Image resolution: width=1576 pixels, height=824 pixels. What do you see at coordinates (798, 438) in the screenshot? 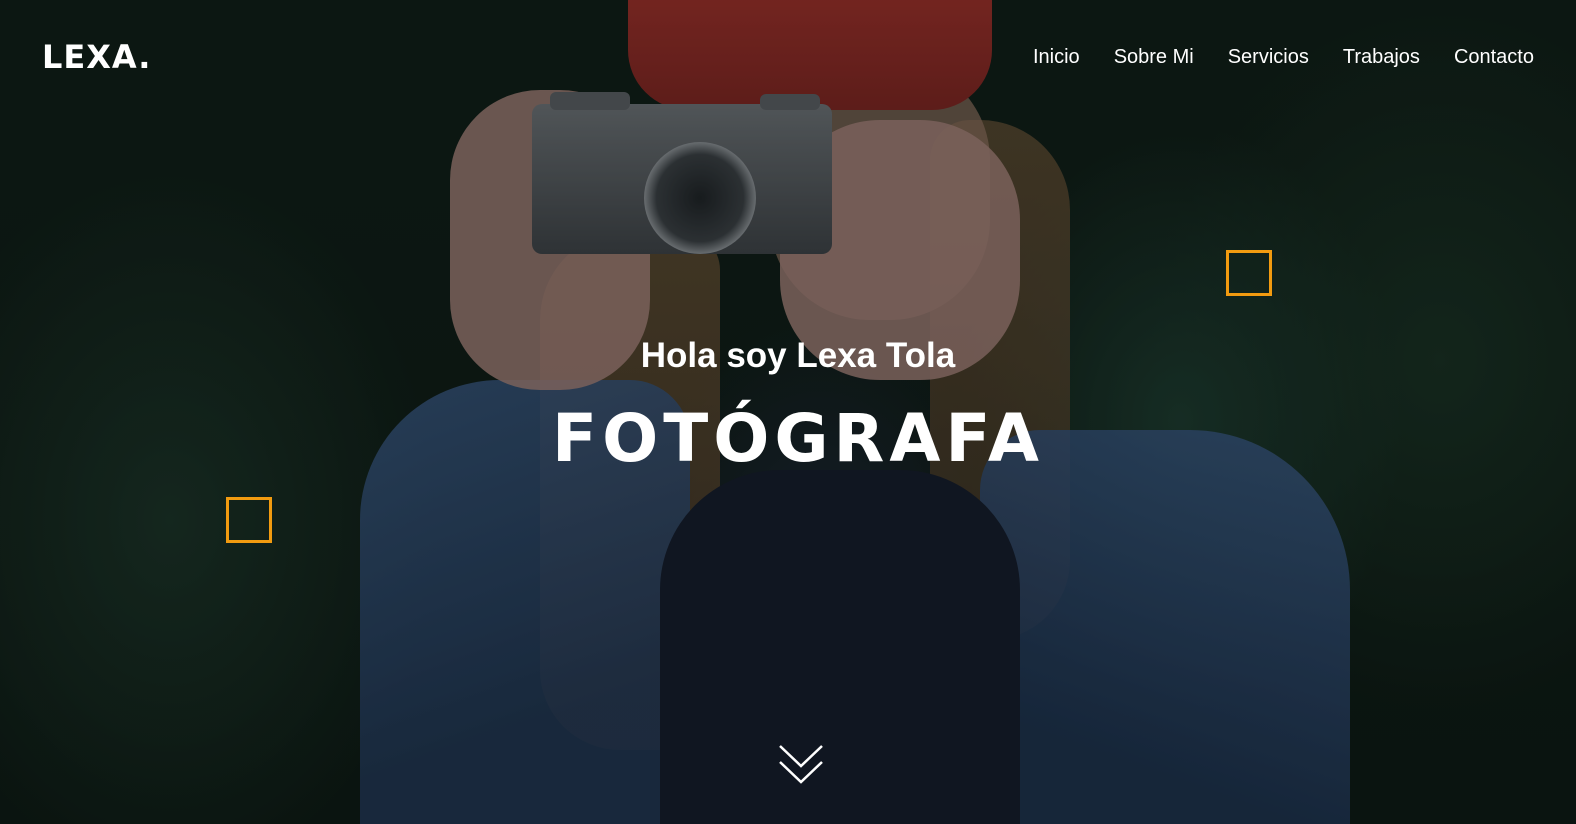
I see `hero-title: FOTÓGRAFA` at bounding box center [798, 438].